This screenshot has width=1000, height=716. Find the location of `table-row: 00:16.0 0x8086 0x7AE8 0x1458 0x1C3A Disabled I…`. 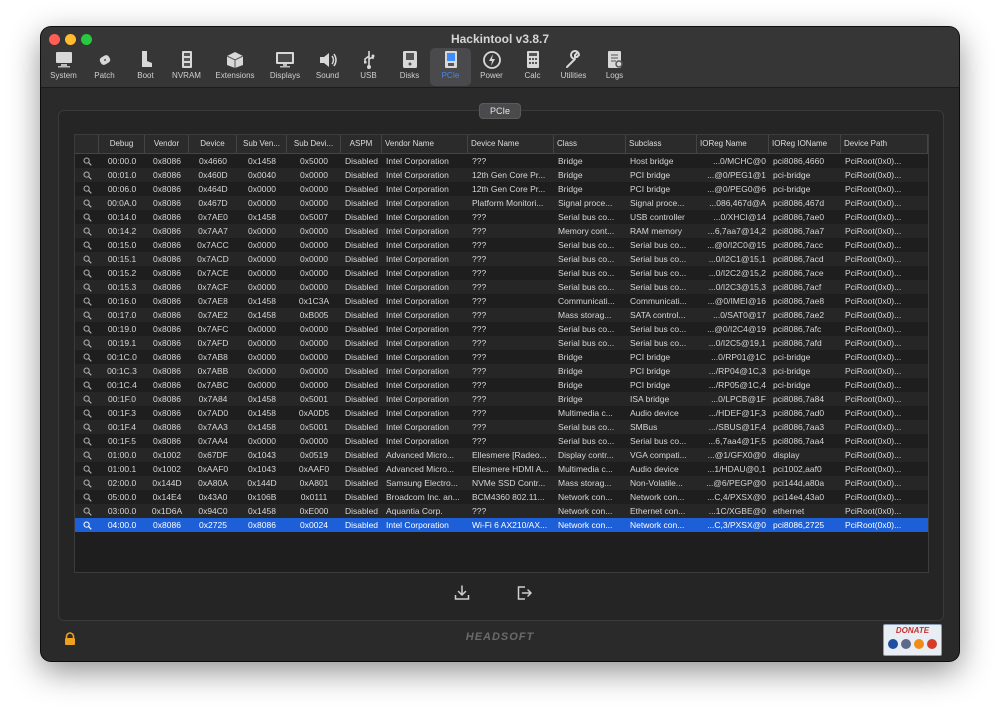

table-row: 00:16.0 0x8086 0x7AE8 0x1458 0x1C3A Disabled I… is located at coordinates (501, 301).